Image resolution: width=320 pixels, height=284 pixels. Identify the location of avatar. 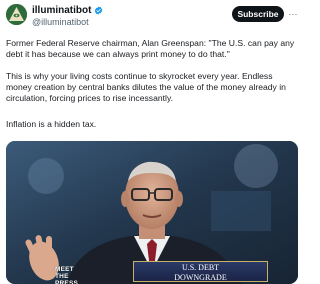
(16, 14).